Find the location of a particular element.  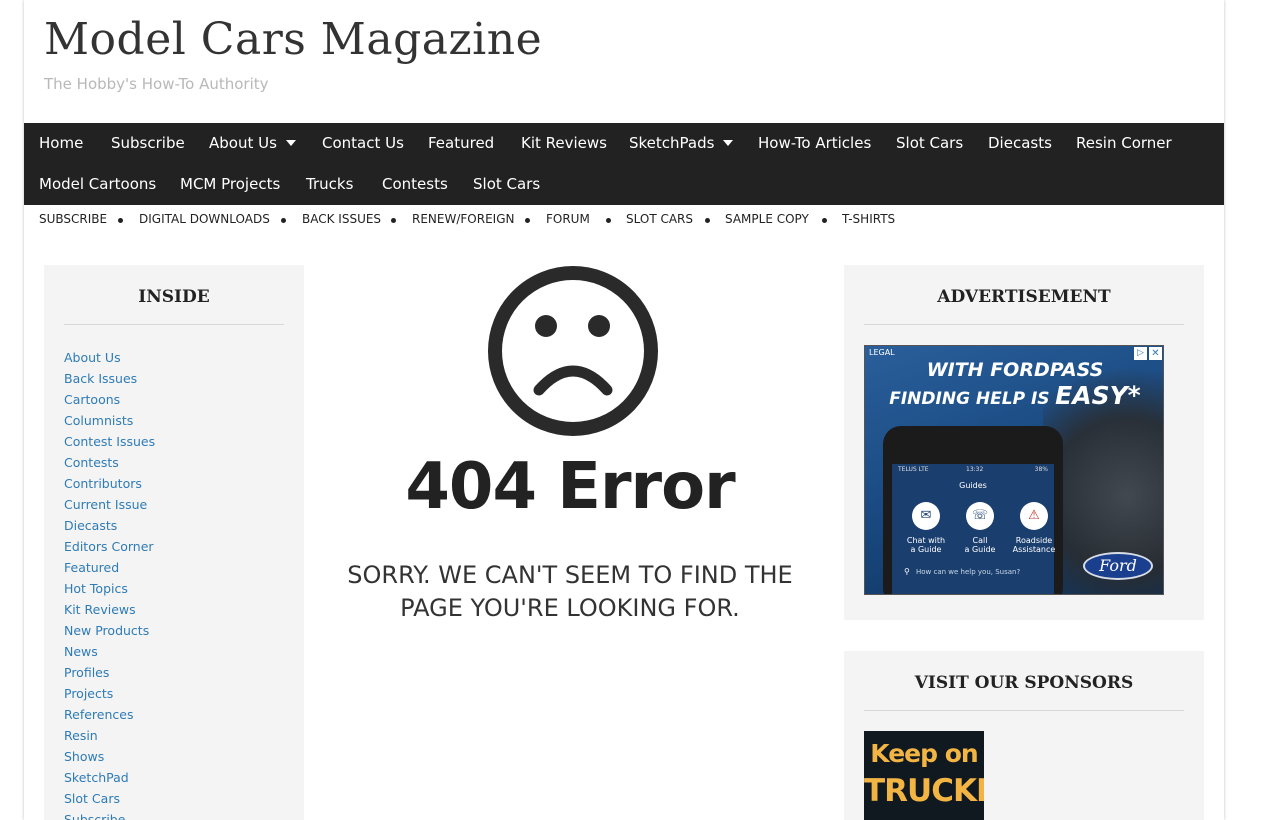

advertisement-widget-title: ADVERTISEMENT is located at coordinates (1024, 297).